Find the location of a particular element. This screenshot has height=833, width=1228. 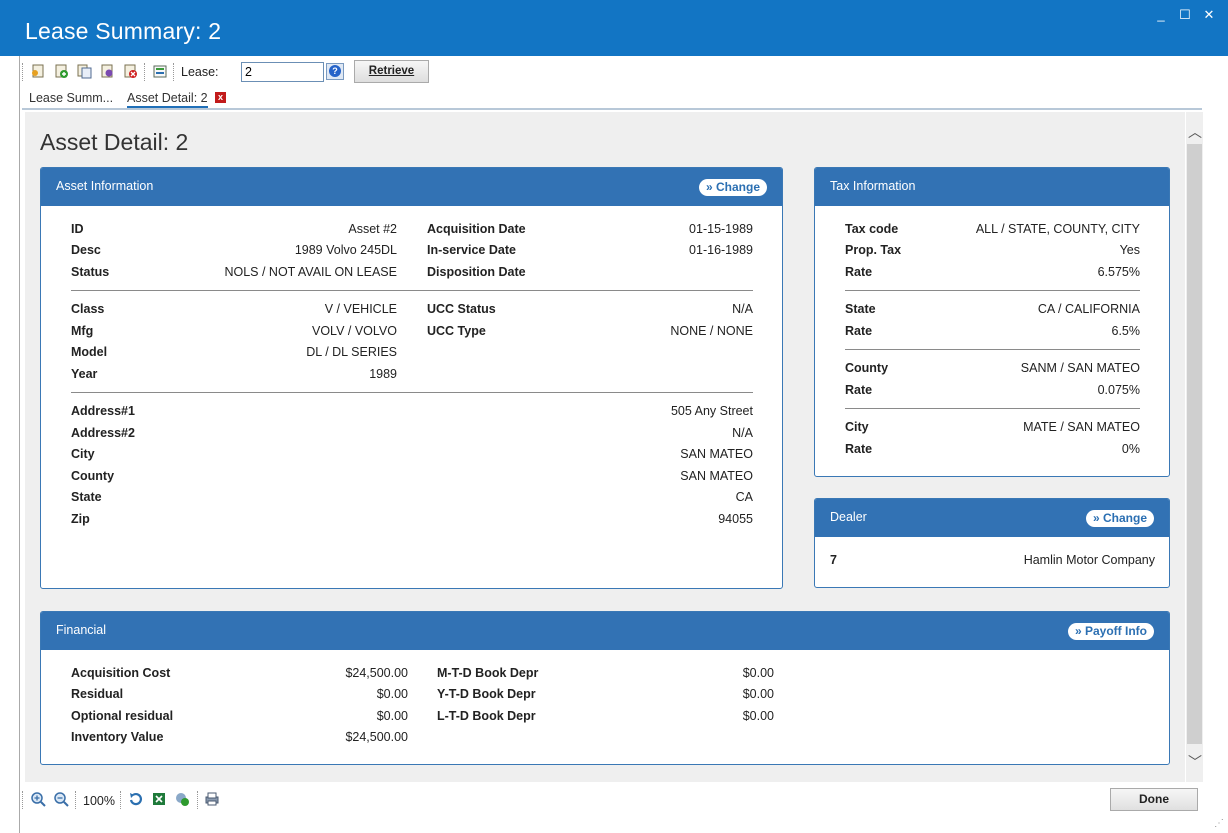

field-value: 0% is located at coordinates (1130, 449).